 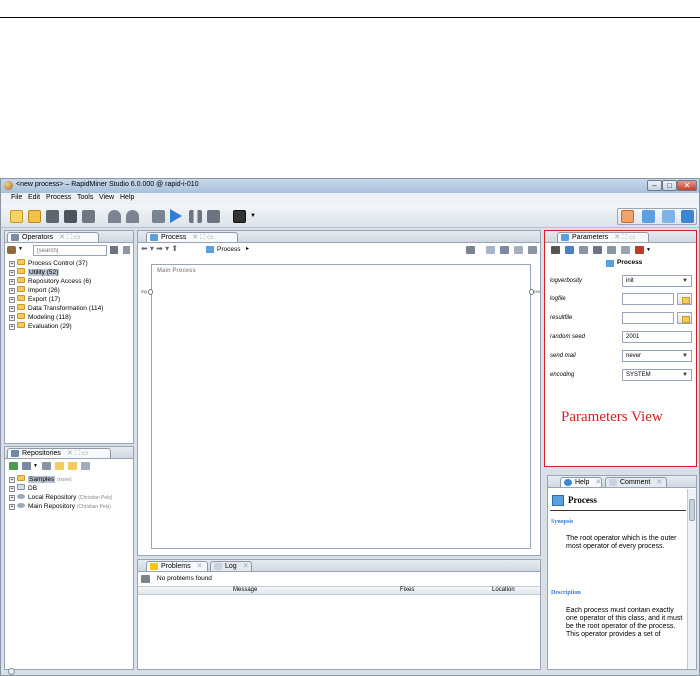 What do you see at coordinates (648, 318) in the screenshot?
I see `resultfile-input` at bounding box center [648, 318].